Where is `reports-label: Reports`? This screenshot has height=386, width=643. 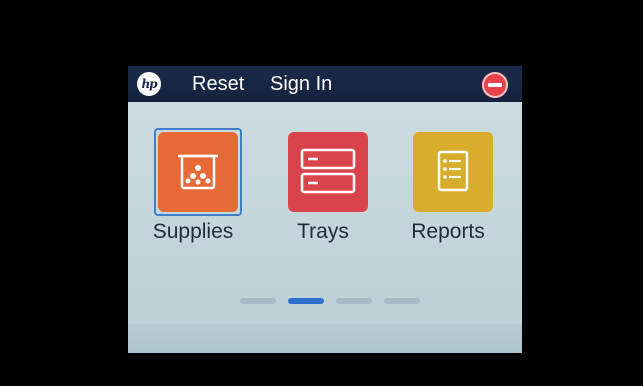 reports-label: Reports is located at coordinates (448, 231).